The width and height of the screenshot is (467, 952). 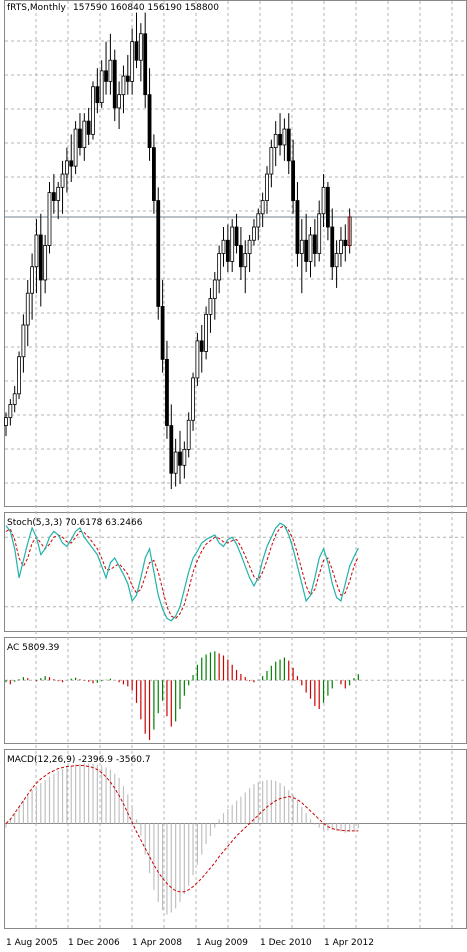 What do you see at coordinates (286, 943) in the screenshot?
I see `x-tick-label: 1 Dec 2010` at bounding box center [286, 943].